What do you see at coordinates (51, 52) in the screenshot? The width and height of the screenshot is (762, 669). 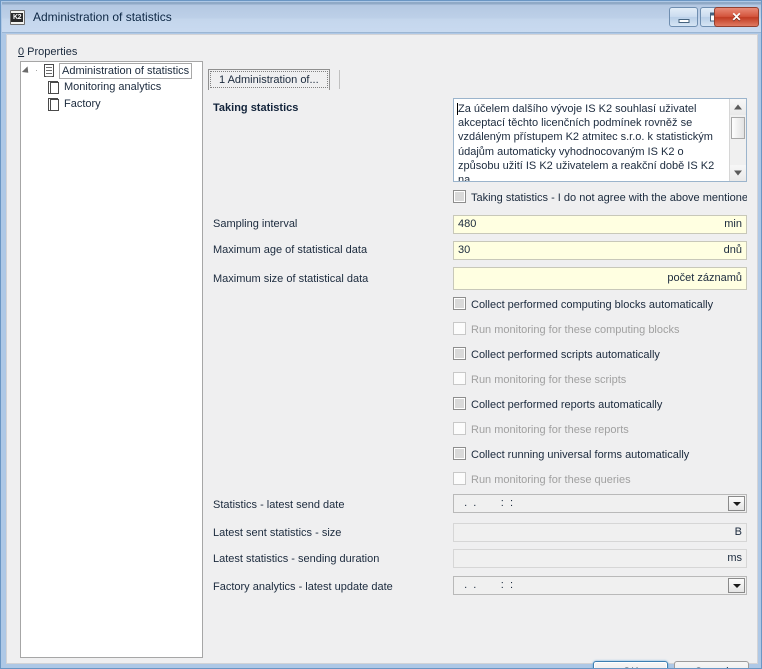 I see `properties-label-text: Properties` at bounding box center [51, 52].